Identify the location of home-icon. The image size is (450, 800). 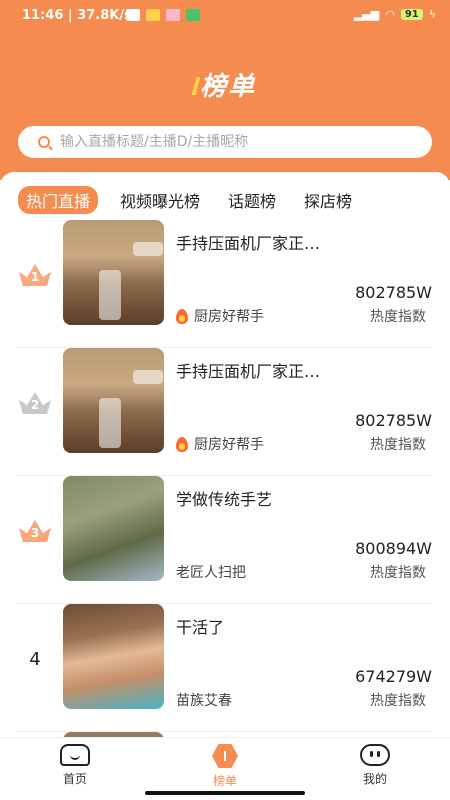
(75, 755).